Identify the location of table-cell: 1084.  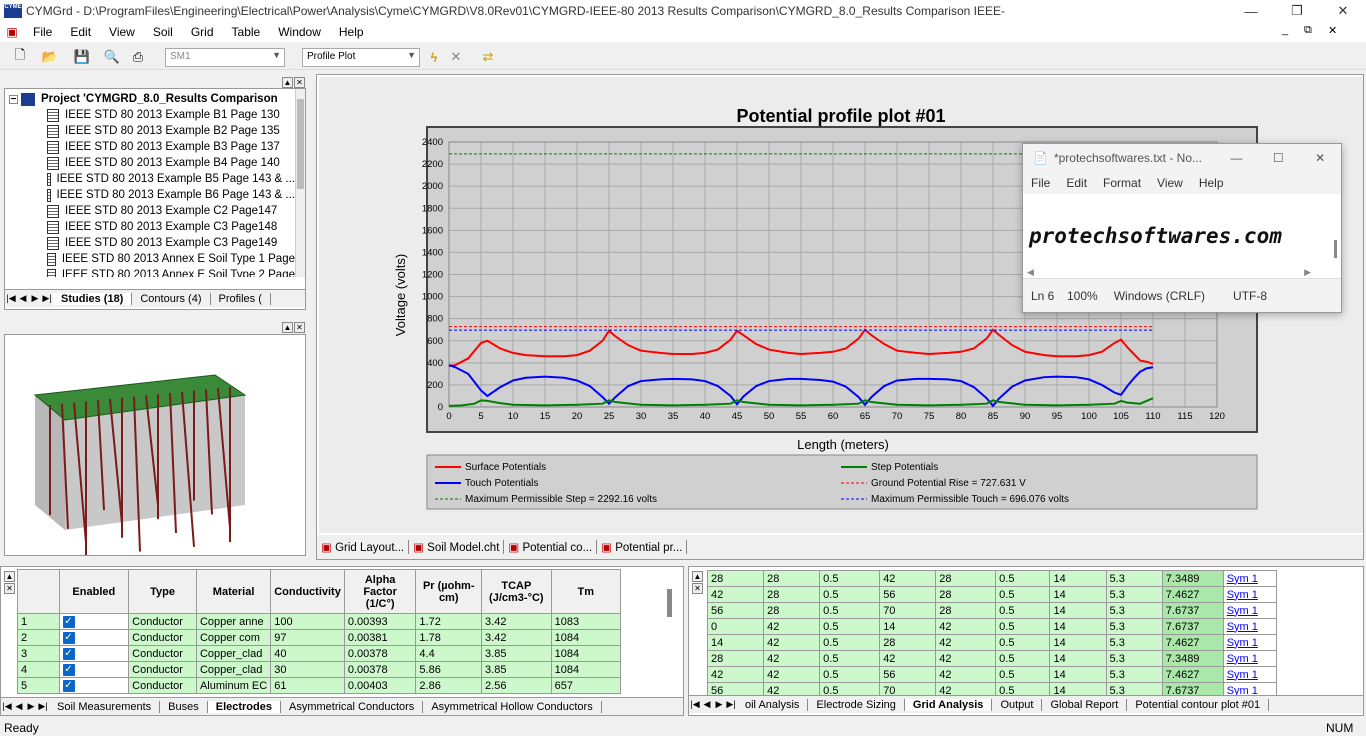
(586, 637).